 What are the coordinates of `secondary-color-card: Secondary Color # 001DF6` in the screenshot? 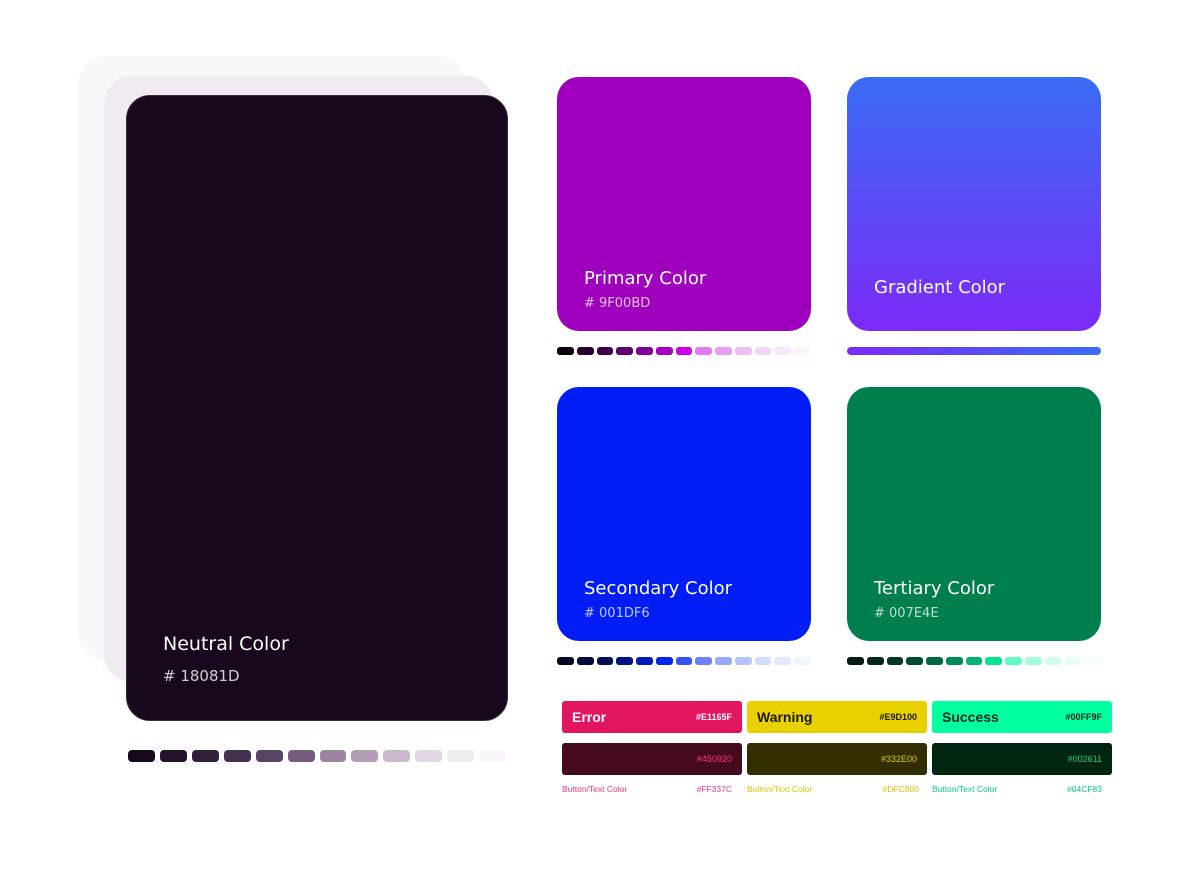 It's located at (684, 514).